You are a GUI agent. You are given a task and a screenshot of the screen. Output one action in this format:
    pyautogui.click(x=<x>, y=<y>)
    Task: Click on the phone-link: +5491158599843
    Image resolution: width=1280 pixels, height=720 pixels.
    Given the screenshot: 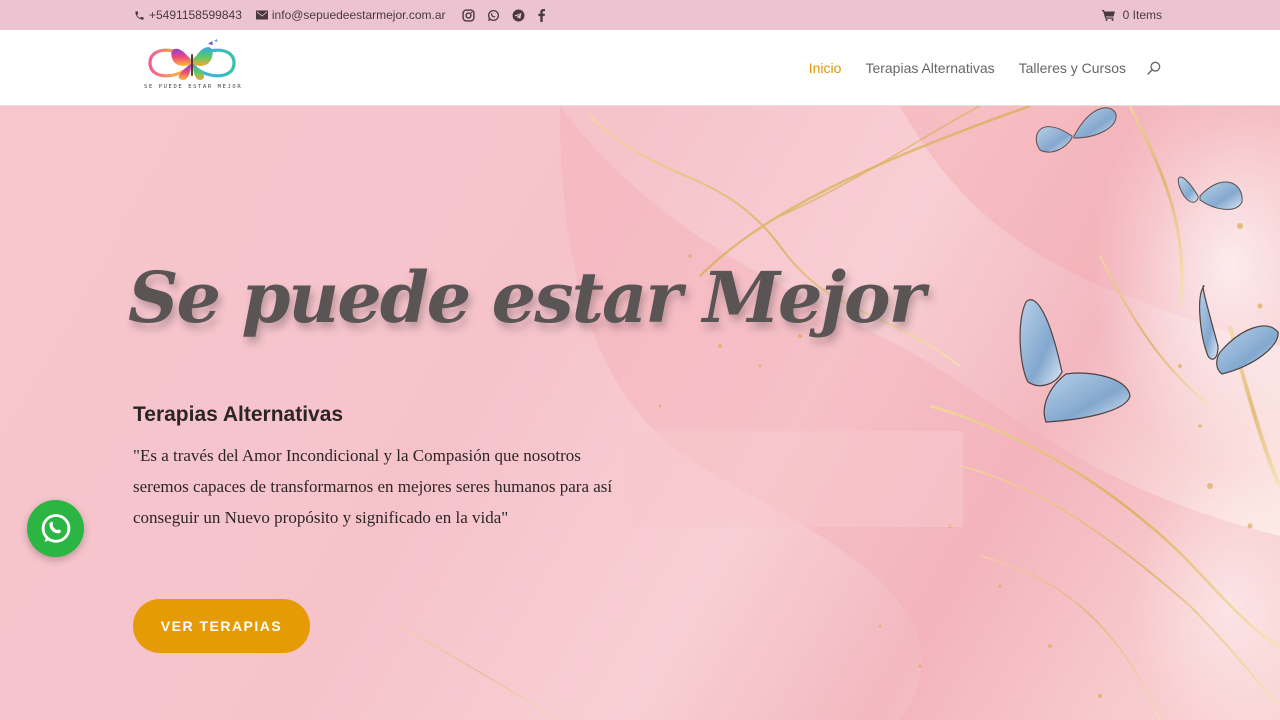 What is the action you would take?
    pyautogui.click(x=188, y=15)
    